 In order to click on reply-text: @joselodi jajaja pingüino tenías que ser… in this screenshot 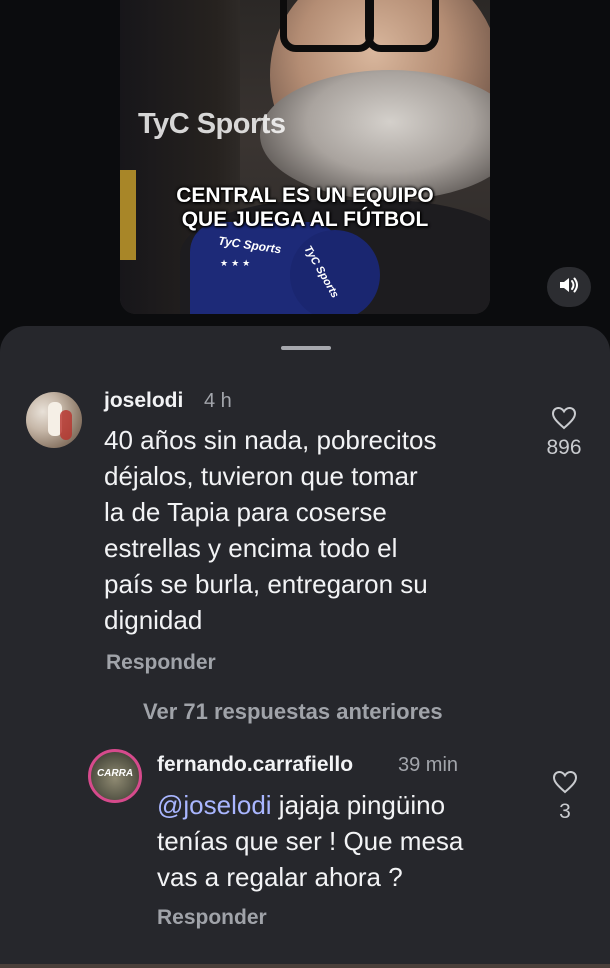, I will do `click(310, 841)`.